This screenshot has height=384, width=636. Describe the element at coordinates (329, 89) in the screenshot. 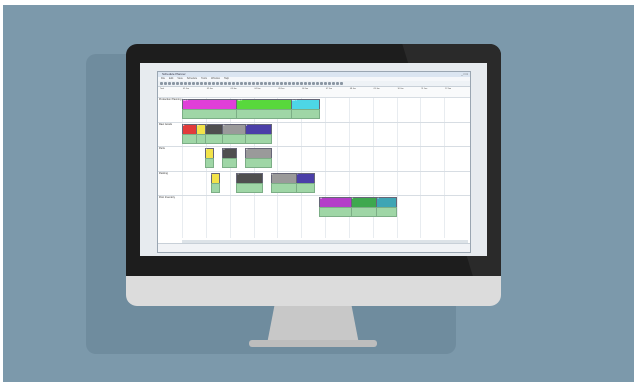

I see `column-header: 07 Jan` at that location.